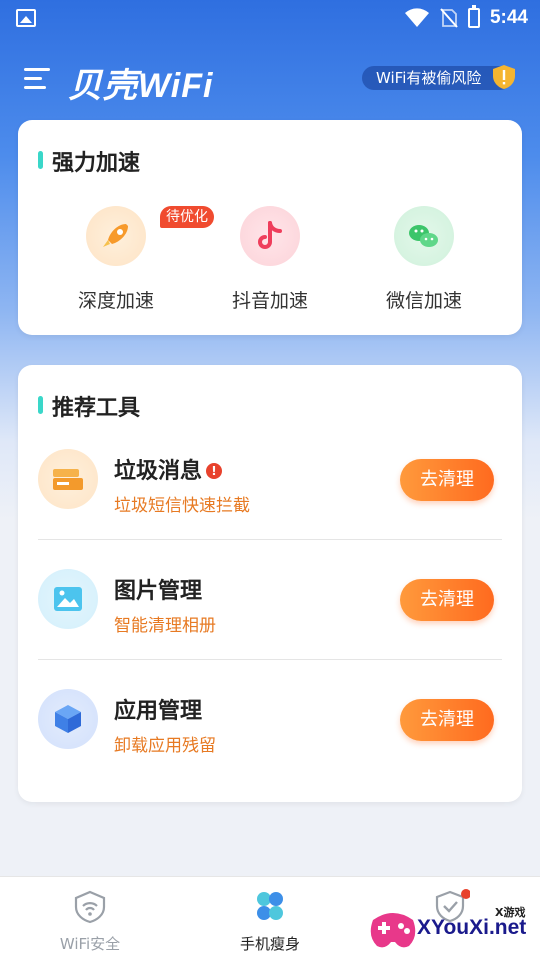 This screenshot has height=961, width=540. I want to click on wifi-risk-label: WiFi有被偷风险, so click(429, 78).